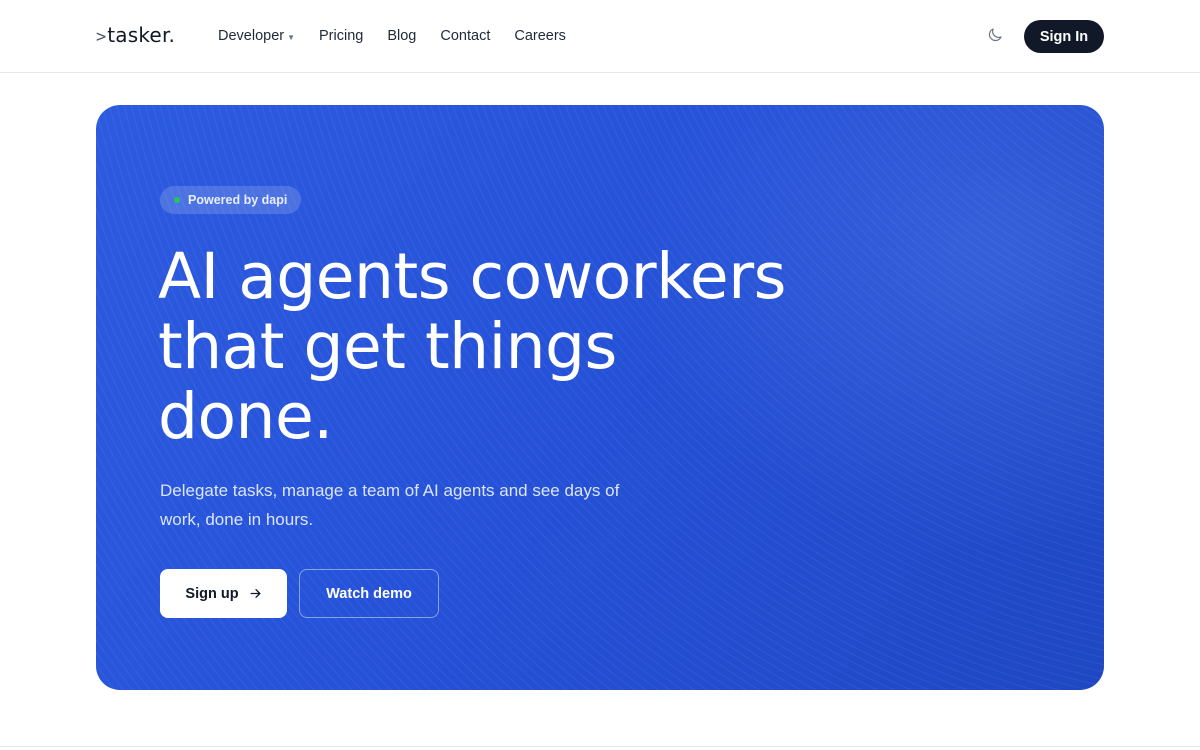 The image size is (1200, 750). I want to click on nav-item-label: Careers, so click(540, 36).